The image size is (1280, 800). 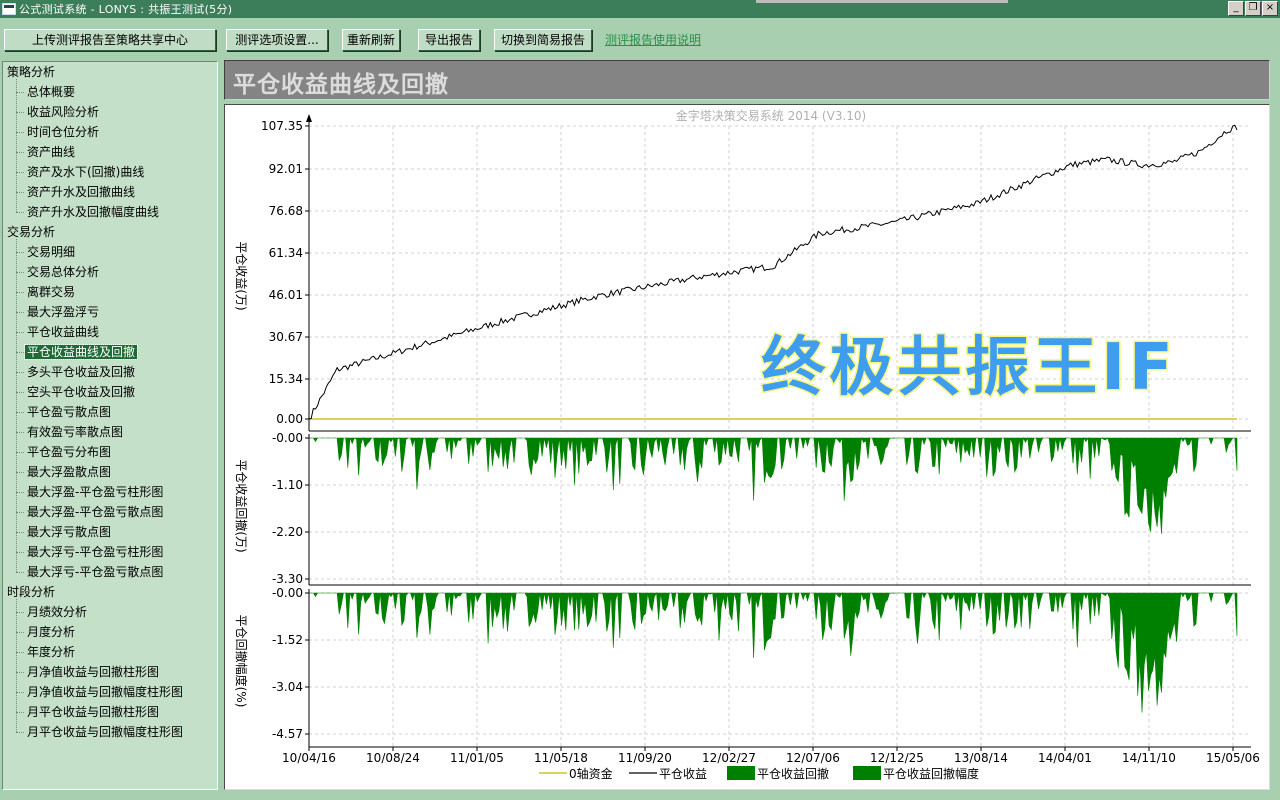 I want to click on y-tick-label: -3.04, so click(x=287, y=687).